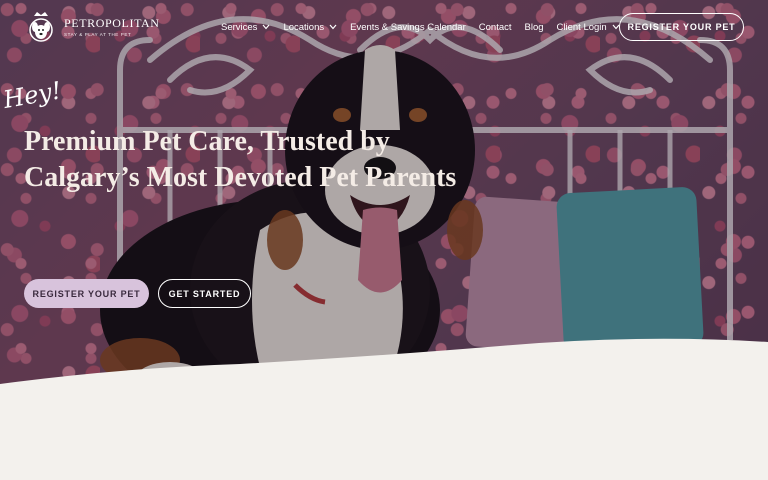  I want to click on nav-item-label: Contact, so click(495, 27).